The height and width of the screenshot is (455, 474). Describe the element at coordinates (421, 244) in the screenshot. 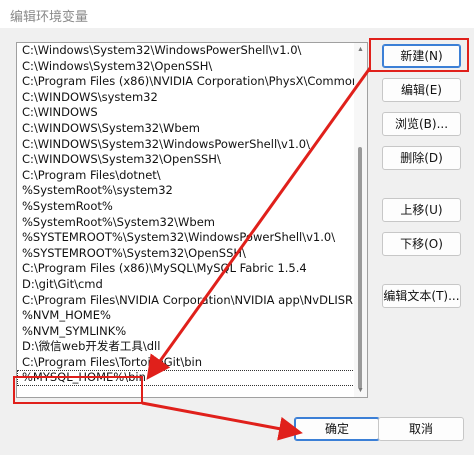

I see `move-down-button: 下移(O)` at that location.